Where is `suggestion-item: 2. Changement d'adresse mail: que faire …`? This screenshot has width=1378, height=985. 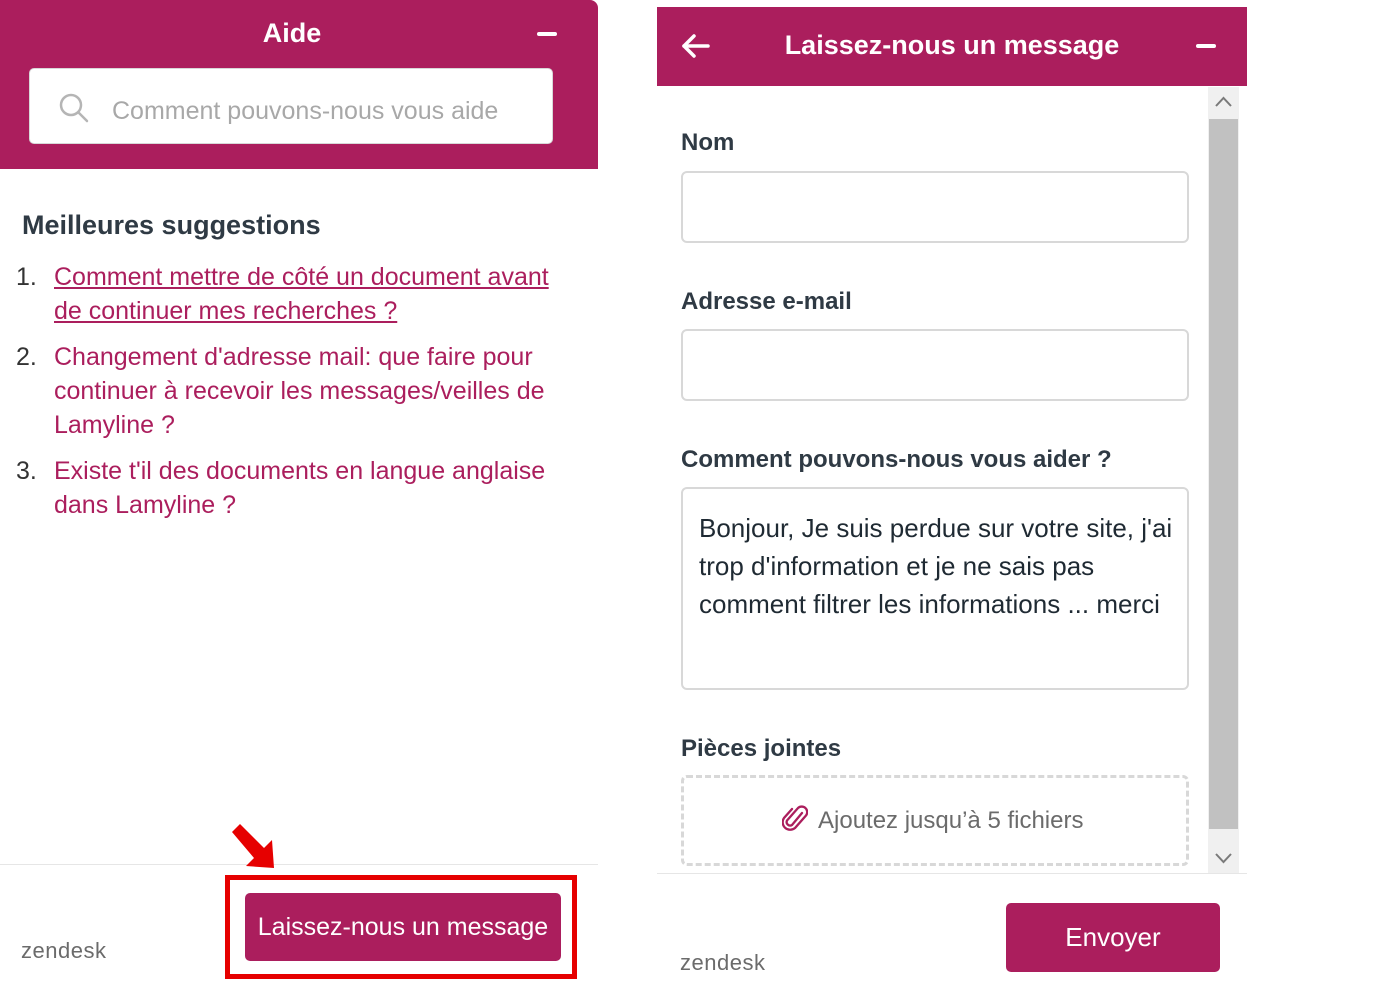
suggestion-item: 2. Changement d'adresse mail: que faire … is located at coordinates (296, 391).